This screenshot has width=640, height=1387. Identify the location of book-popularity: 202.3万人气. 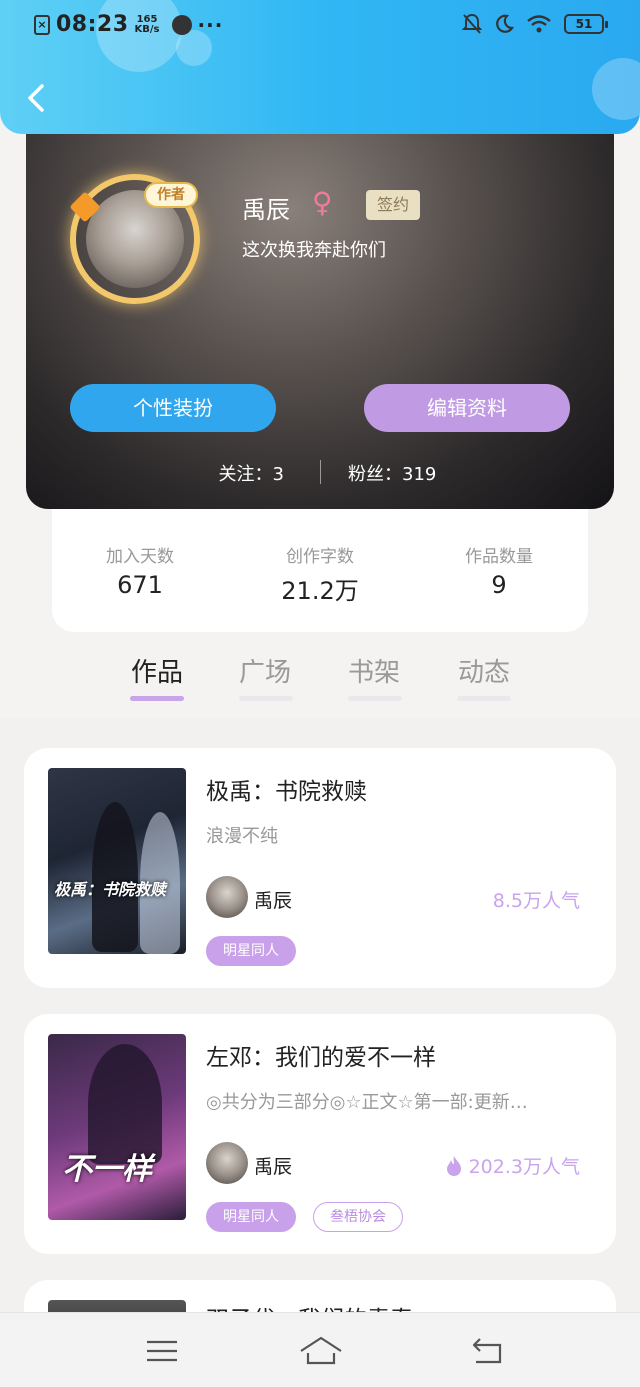
(512, 1165).